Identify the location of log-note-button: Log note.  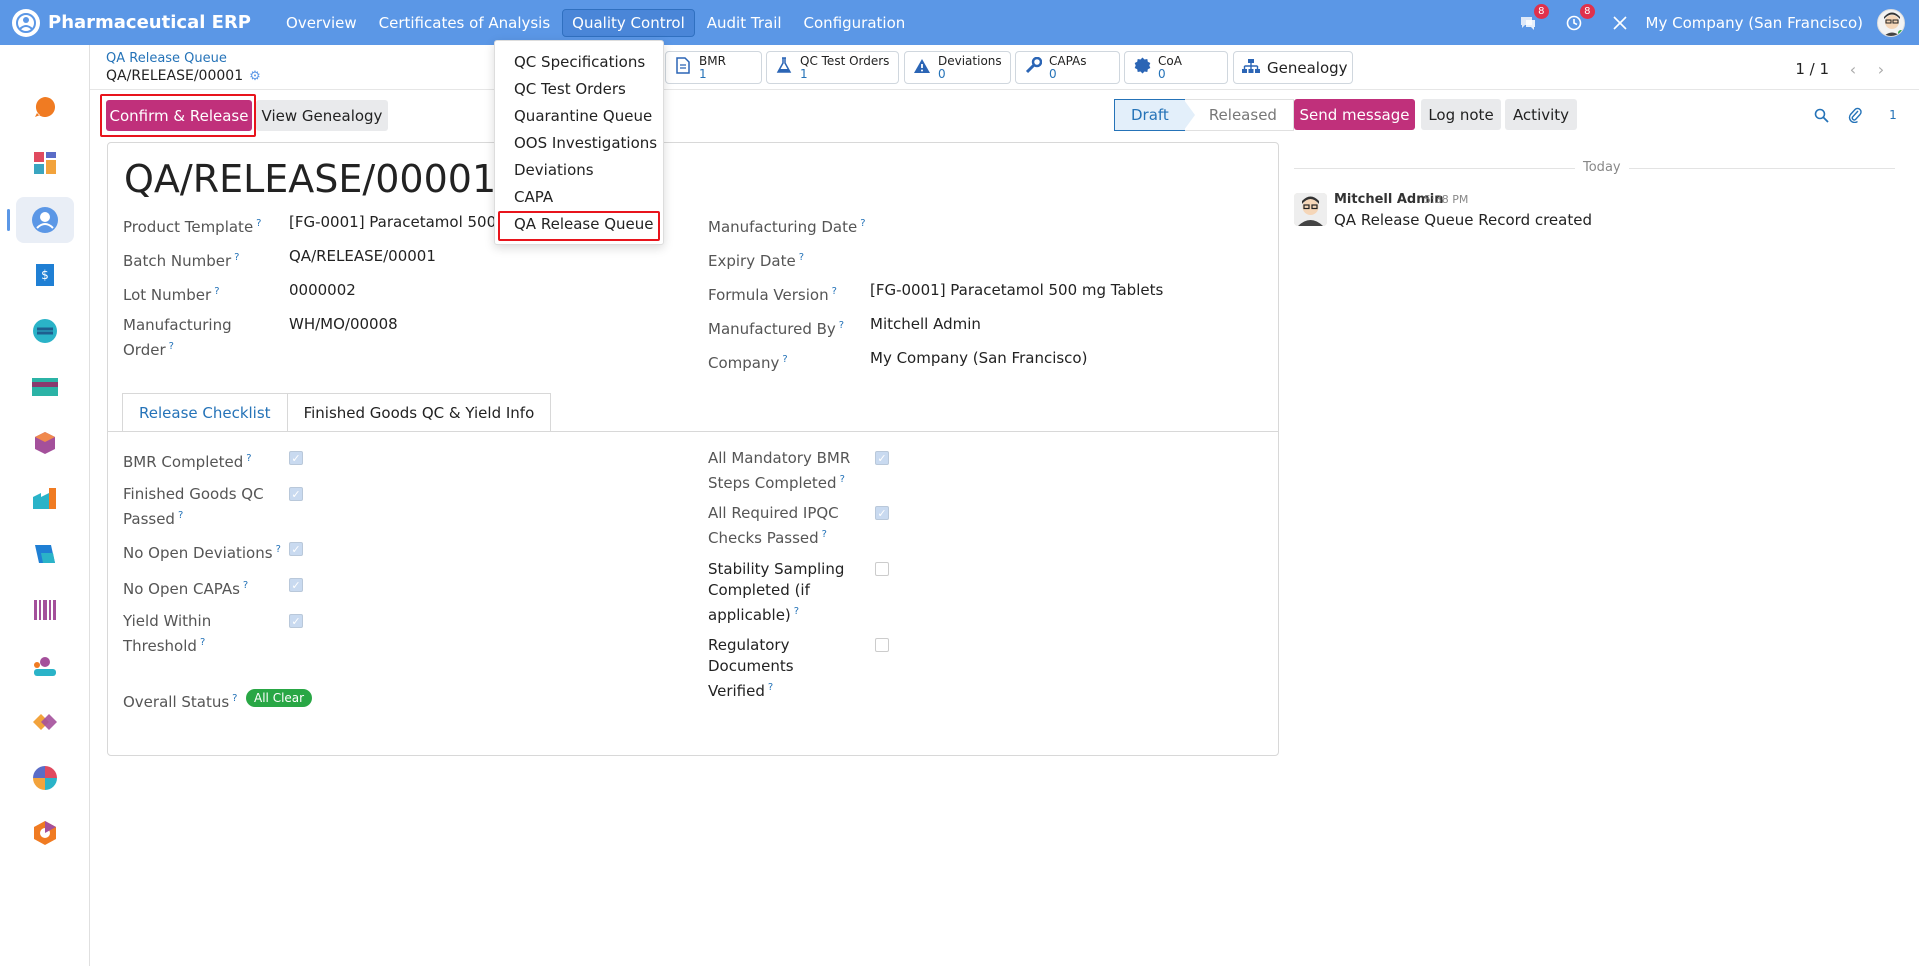
(1461, 114).